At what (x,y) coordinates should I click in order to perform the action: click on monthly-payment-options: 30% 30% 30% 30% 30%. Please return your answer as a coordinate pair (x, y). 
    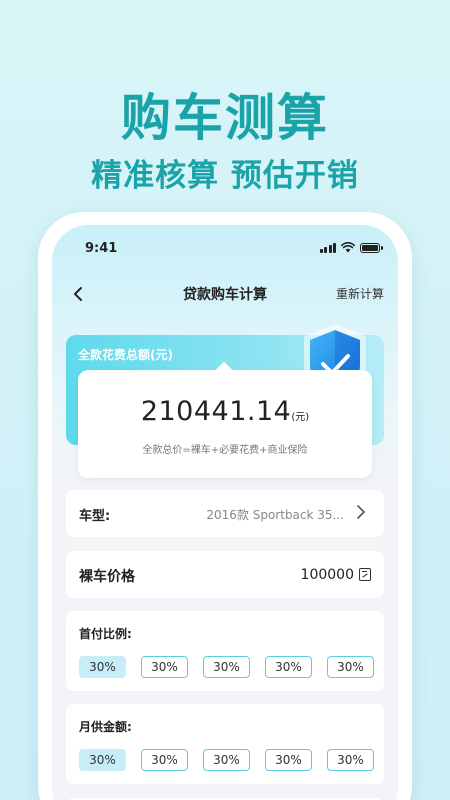
    Looking at the image, I should click on (226, 760).